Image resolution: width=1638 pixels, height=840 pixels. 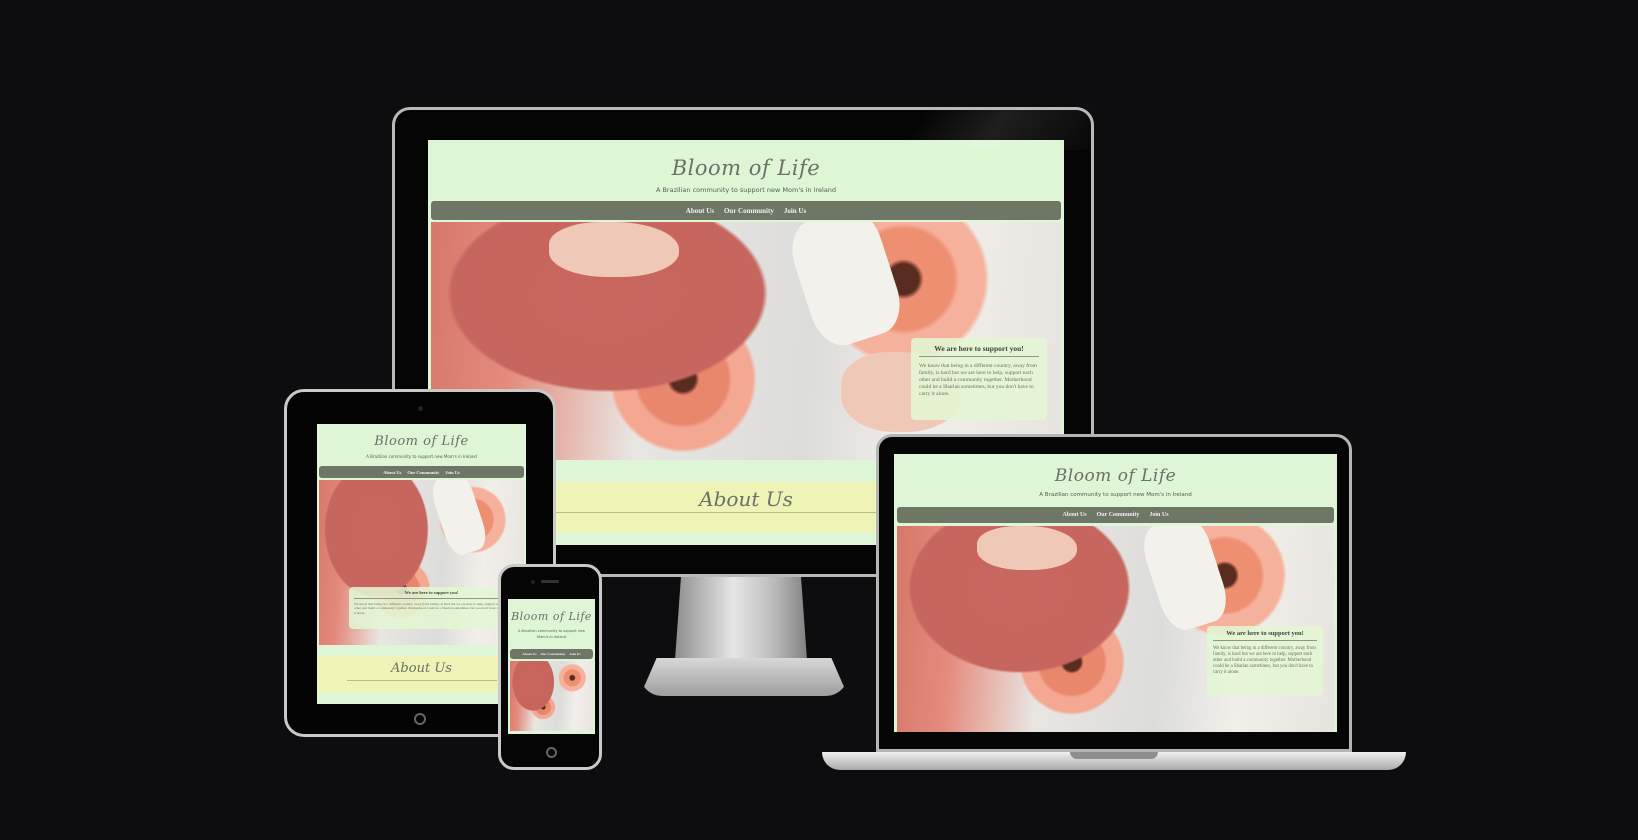 I want to click on about-section: About Us, so click(x=421, y=674).